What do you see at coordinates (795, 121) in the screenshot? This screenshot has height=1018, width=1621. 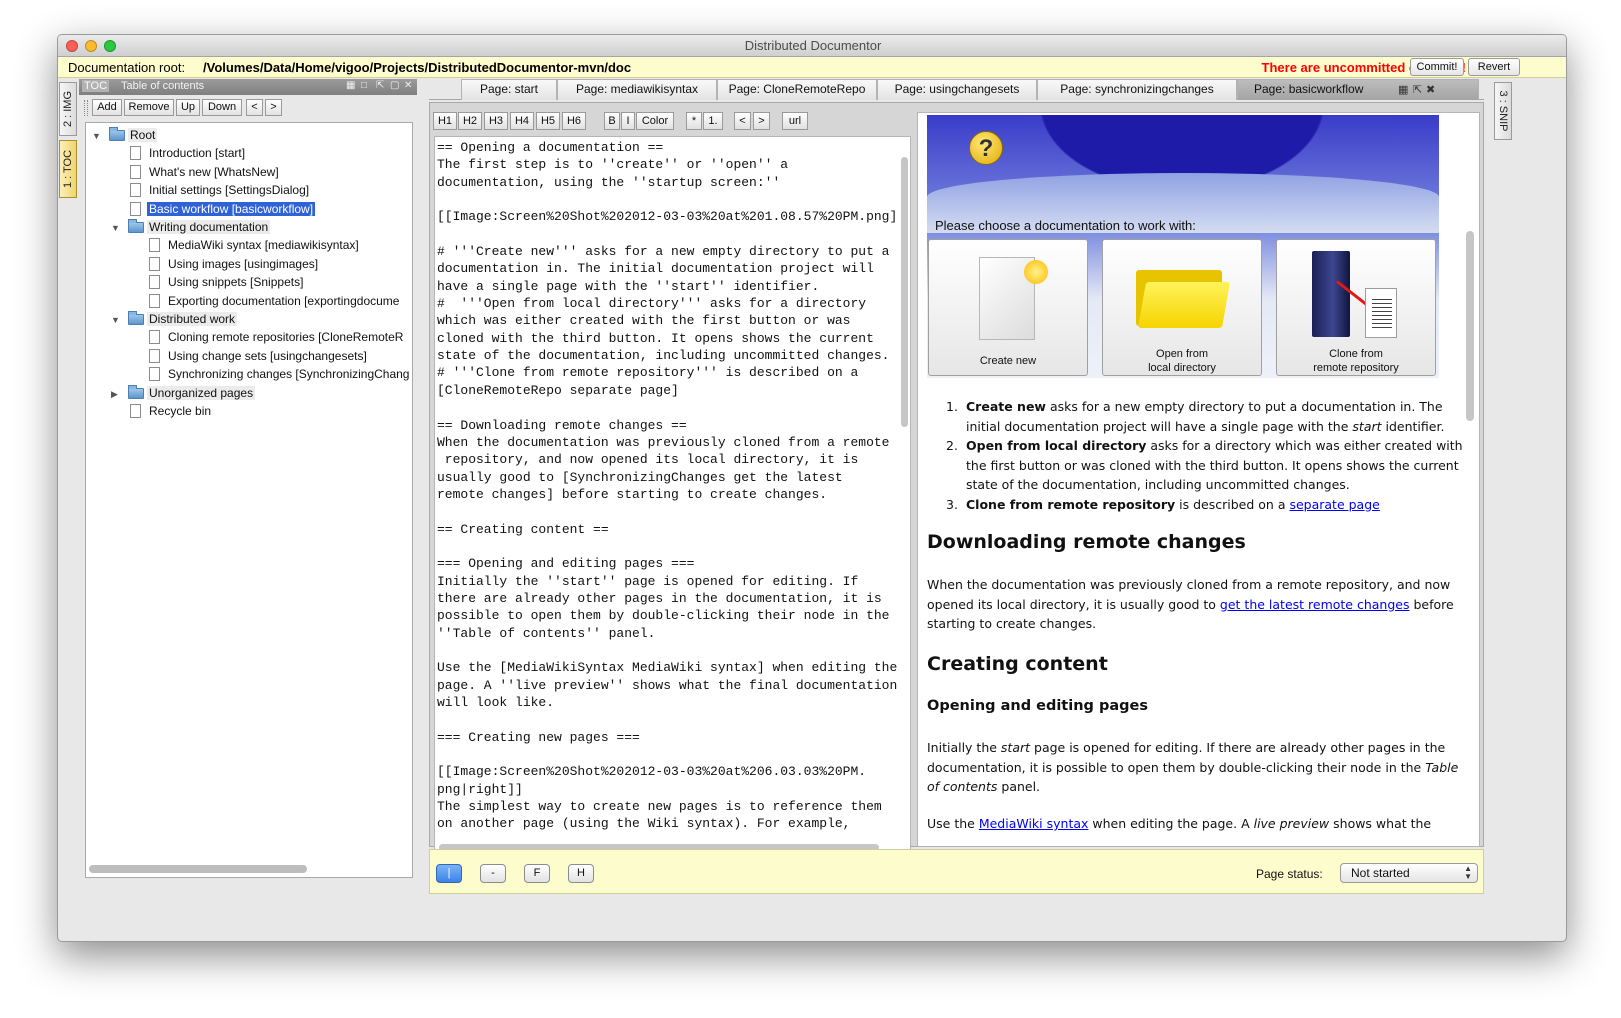 I see `url-button: url` at bounding box center [795, 121].